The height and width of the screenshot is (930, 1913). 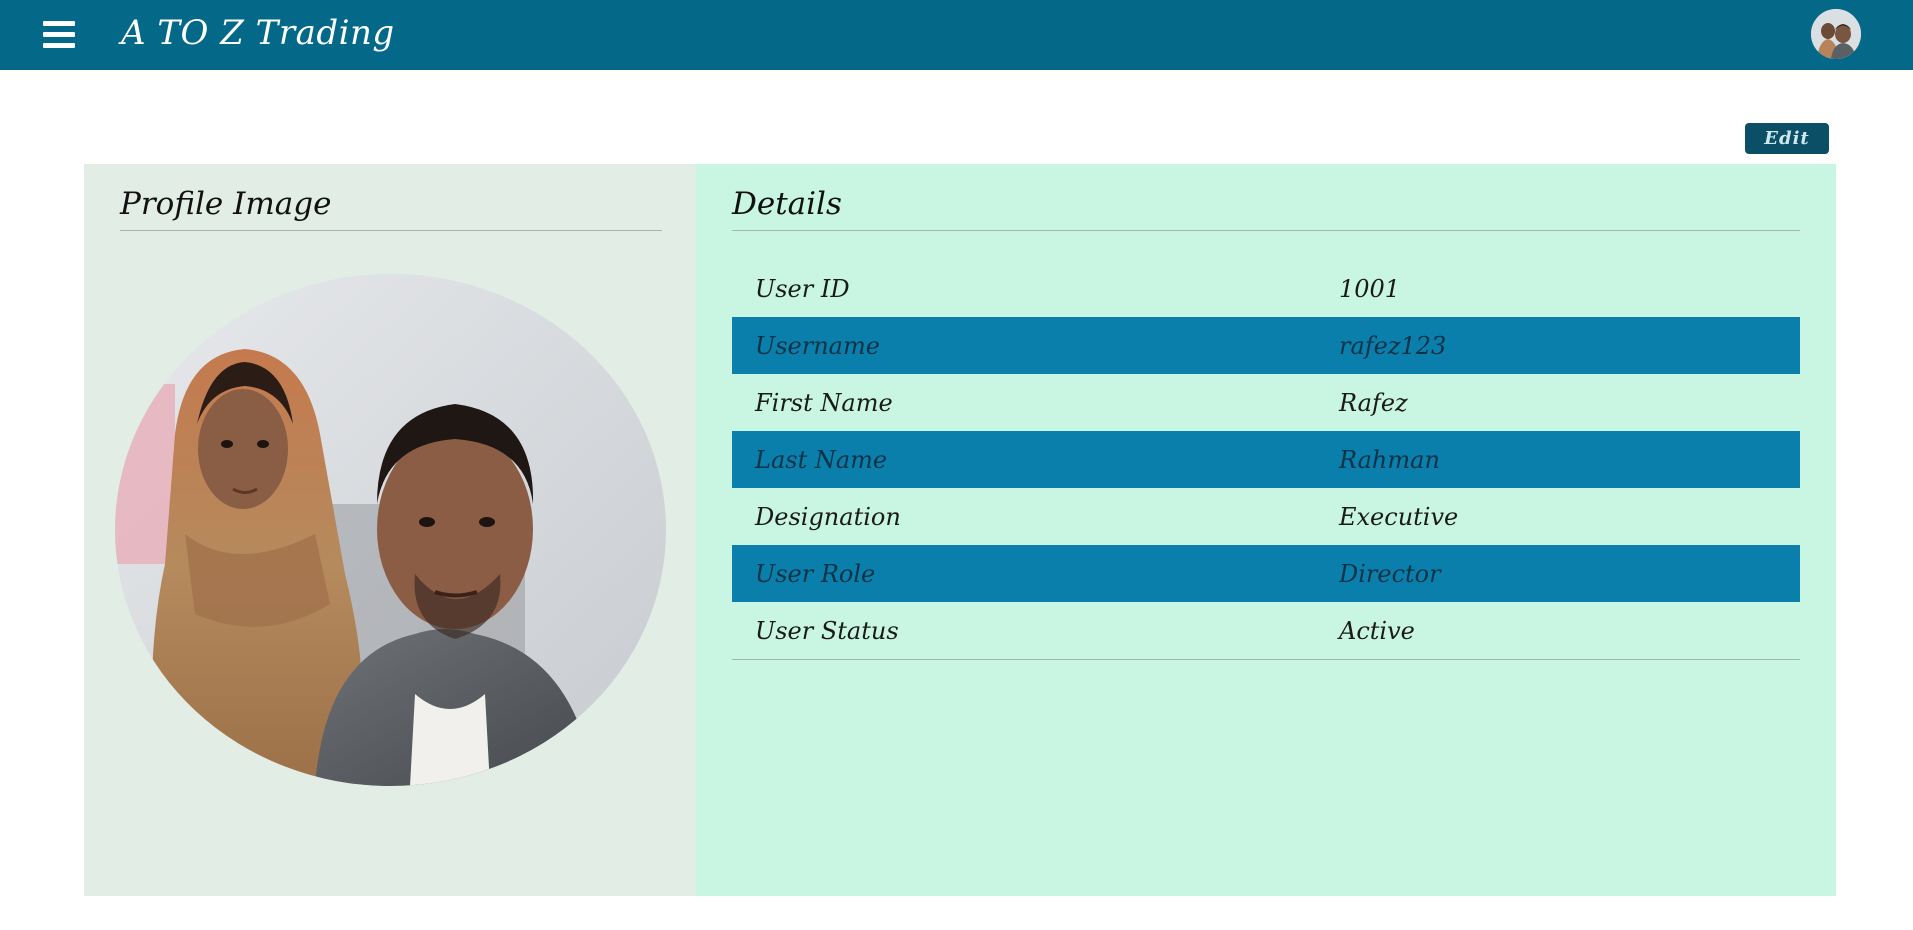 I want to click on profile-image-heading: Profile Image, so click(x=226, y=204).